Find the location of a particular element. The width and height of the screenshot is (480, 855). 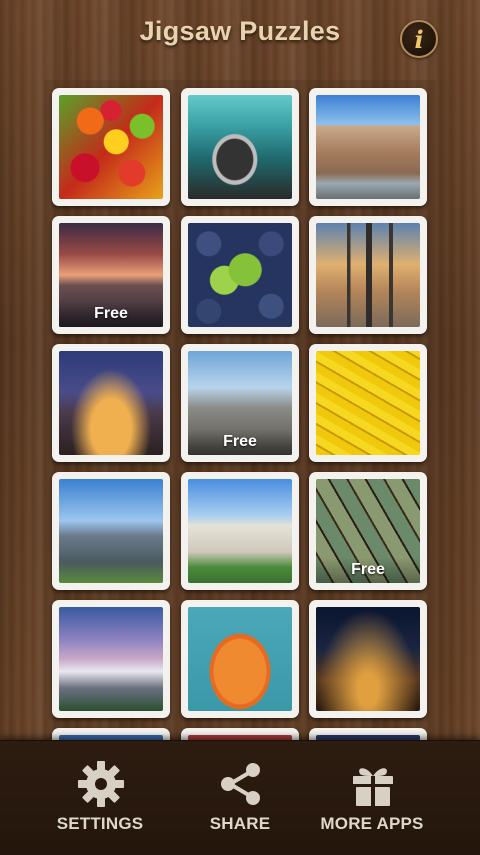

info-button: i is located at coordinates (419, 39).